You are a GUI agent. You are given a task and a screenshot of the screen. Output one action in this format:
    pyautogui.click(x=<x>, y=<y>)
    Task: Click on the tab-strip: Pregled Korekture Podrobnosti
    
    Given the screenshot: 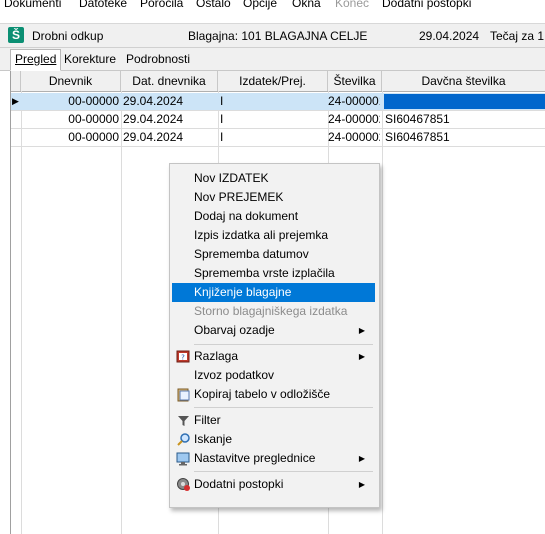 What is the action you would take?
    pyautogui.click(x=272, y=59)
    